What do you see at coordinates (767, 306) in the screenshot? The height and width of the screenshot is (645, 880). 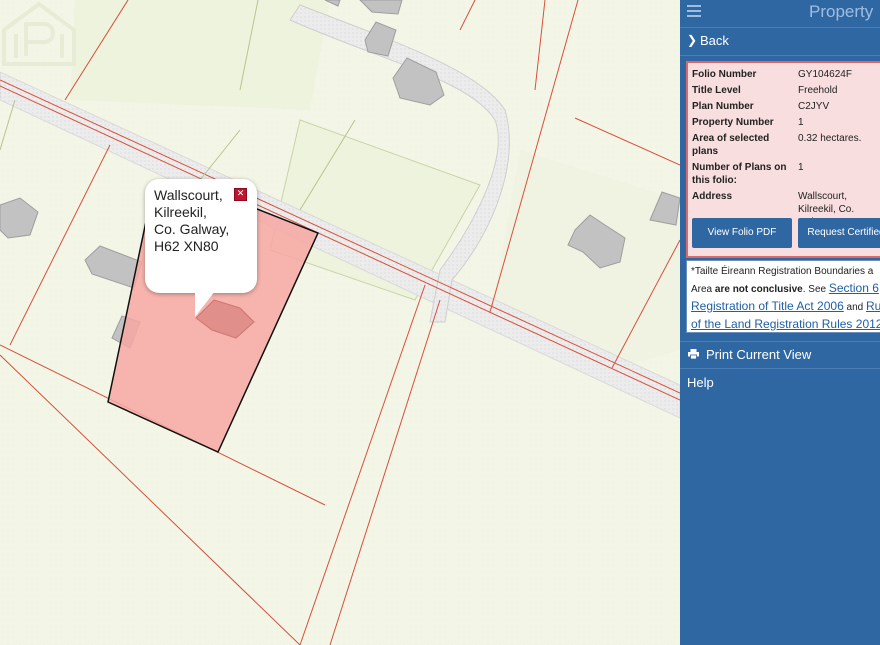 I see `registration-act-link: Registration of Title Act 2006` at bounding box center [767, 306].